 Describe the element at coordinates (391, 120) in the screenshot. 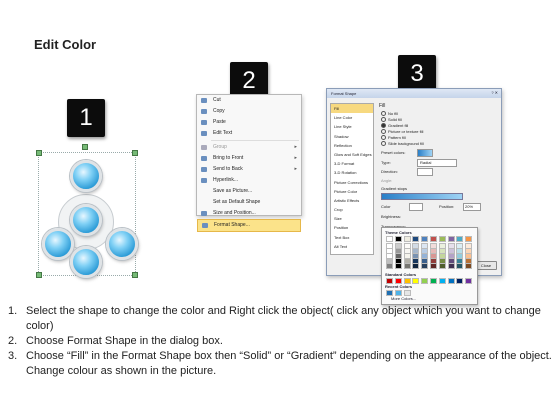

I see `fill-option-solid: Solid fill` at that location.